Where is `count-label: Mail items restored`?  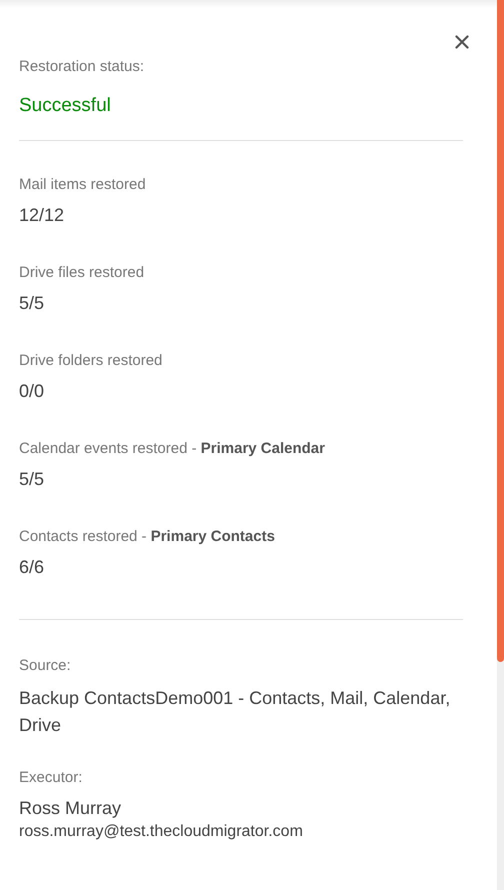 count-label: Mail items restored is located at coordinates (83, 185).